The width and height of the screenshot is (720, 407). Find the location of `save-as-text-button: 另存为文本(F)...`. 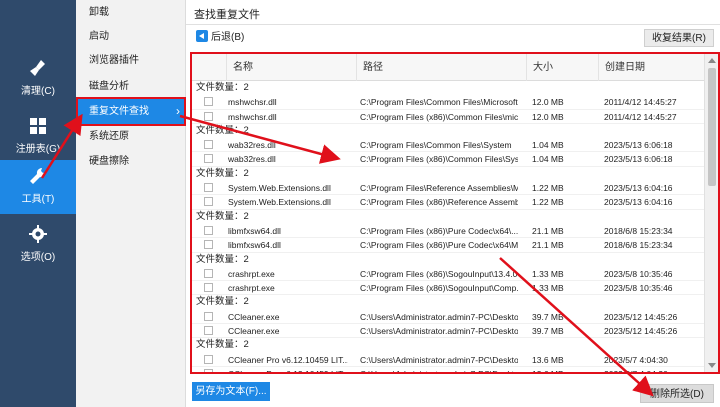

save-as-text-button: 另存为文本(F)... is located at coordinates (231, 391).